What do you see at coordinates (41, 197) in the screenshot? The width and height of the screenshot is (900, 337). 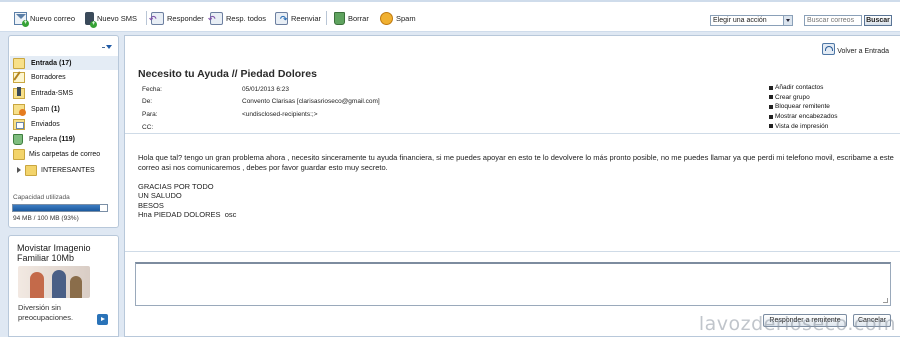 I see `capacity-label: Capacidad utilizada` at bounding box center [41, 197].